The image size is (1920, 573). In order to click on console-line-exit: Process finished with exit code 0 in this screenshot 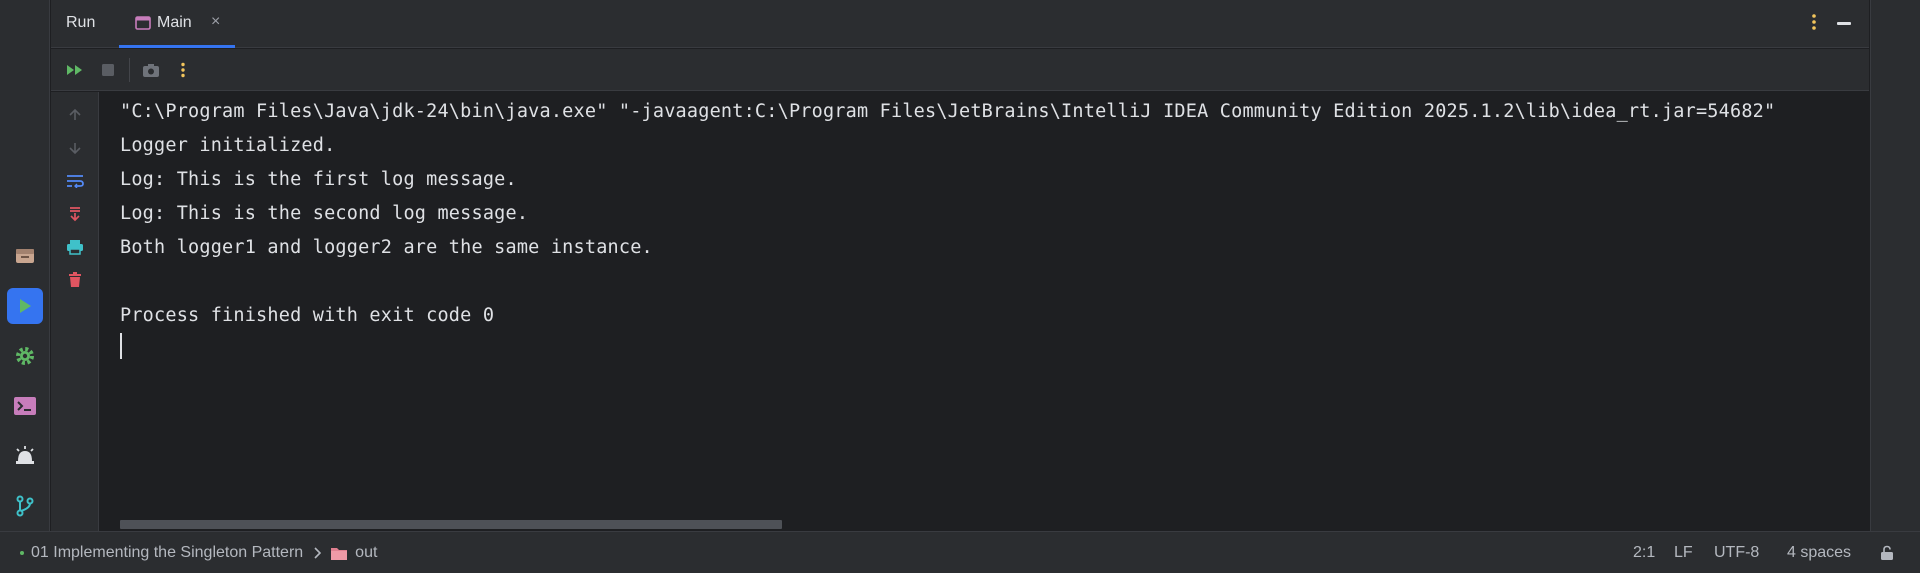, I will do `click(307, 315)`.